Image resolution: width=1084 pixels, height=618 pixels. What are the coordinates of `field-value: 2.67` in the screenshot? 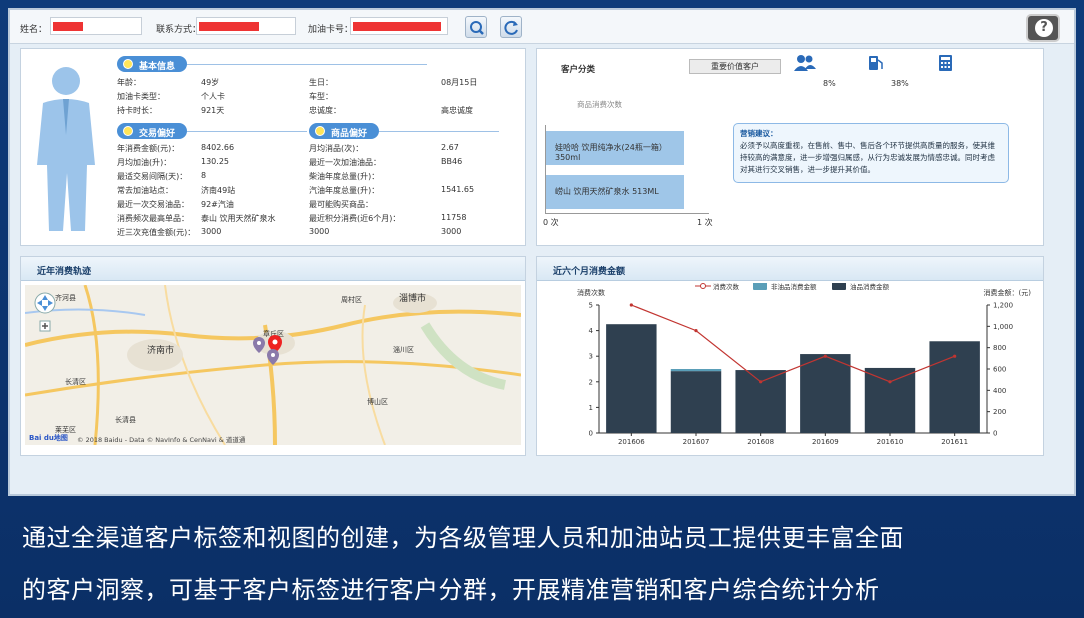 It's located at (450, 147).